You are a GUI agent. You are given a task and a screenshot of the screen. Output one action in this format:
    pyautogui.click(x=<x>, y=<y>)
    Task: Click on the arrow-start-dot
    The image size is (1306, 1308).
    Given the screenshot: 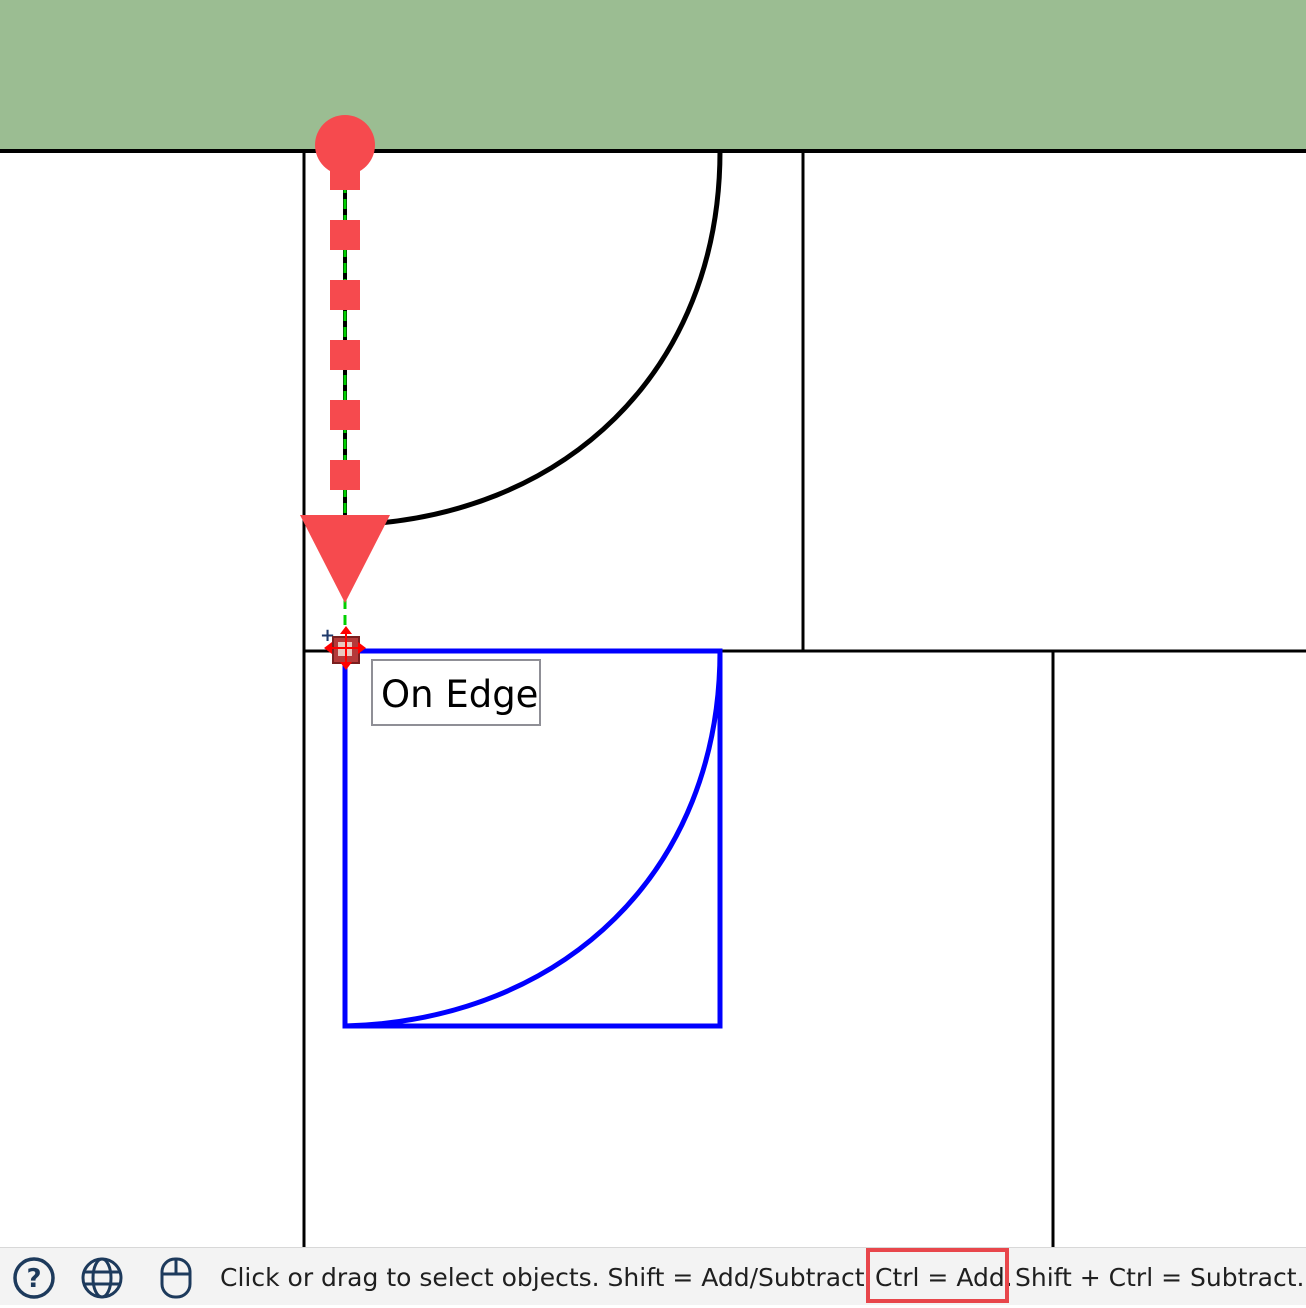 What is the action you would take?
    pyautogui.click(x=345, y=145)
    